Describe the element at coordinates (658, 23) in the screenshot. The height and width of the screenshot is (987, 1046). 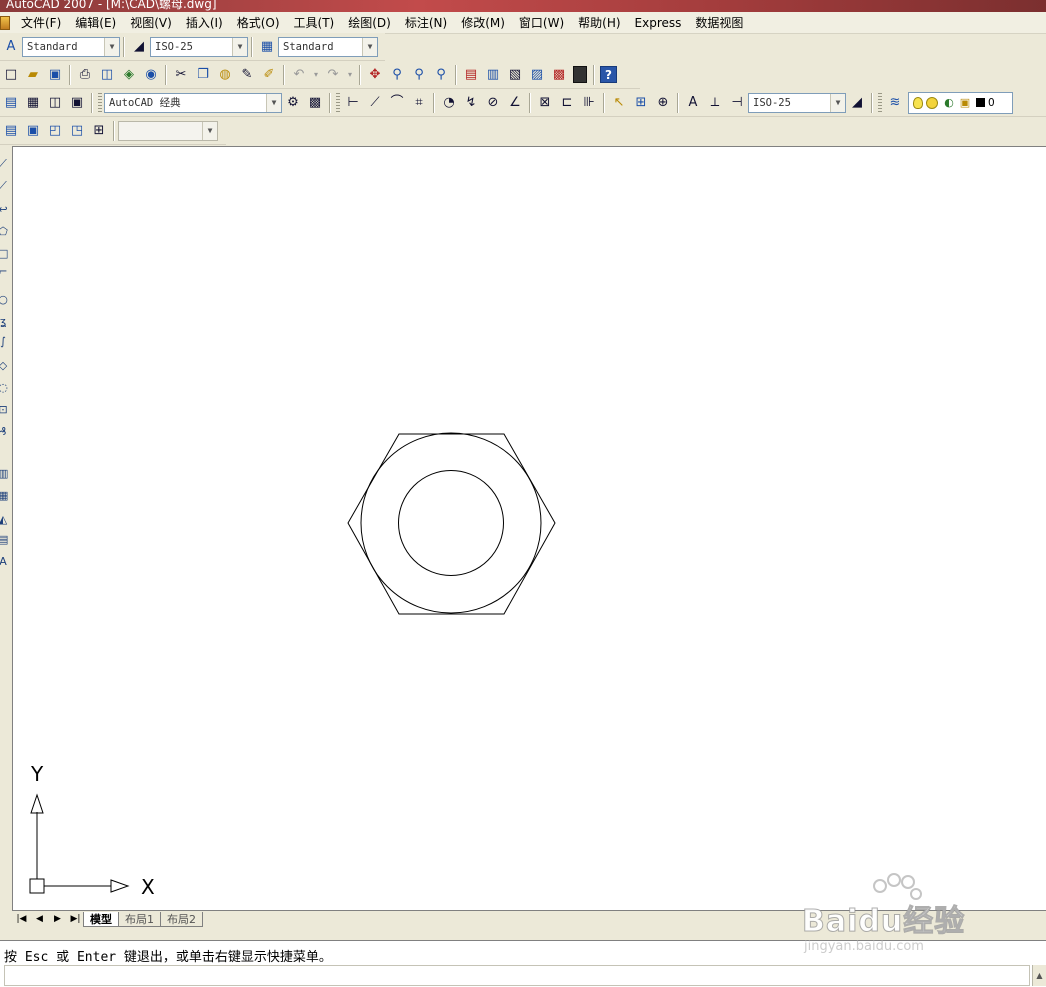
I see `menu-express: Express` at that location.